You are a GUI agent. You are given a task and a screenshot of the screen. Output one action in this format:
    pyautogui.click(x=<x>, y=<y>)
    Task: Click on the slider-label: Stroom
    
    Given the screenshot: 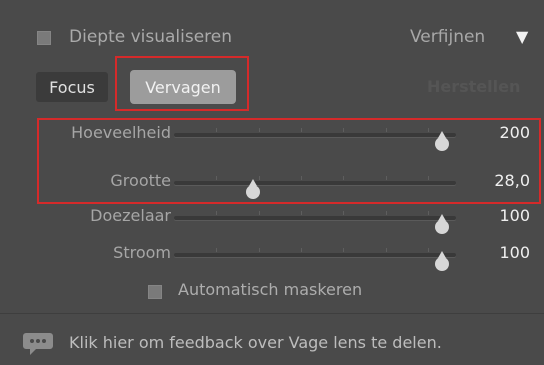 What is the action you would take?
    pyautogui.click(x=142, y=252)
    